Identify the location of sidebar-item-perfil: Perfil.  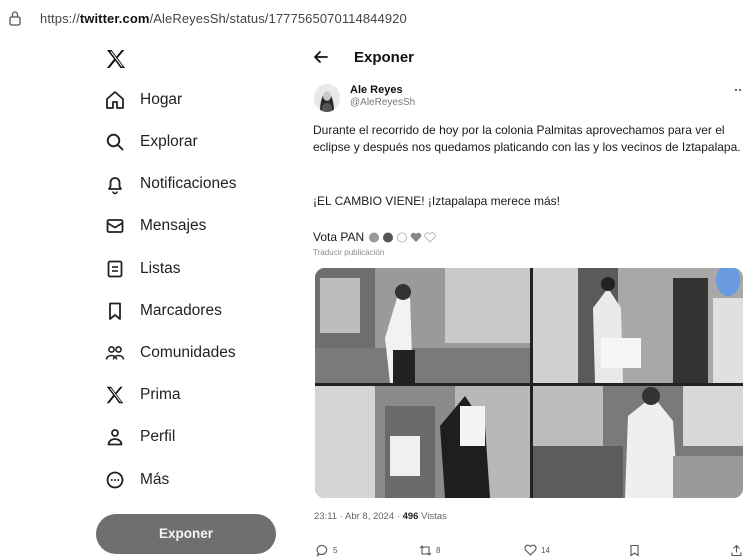
(139, 437).